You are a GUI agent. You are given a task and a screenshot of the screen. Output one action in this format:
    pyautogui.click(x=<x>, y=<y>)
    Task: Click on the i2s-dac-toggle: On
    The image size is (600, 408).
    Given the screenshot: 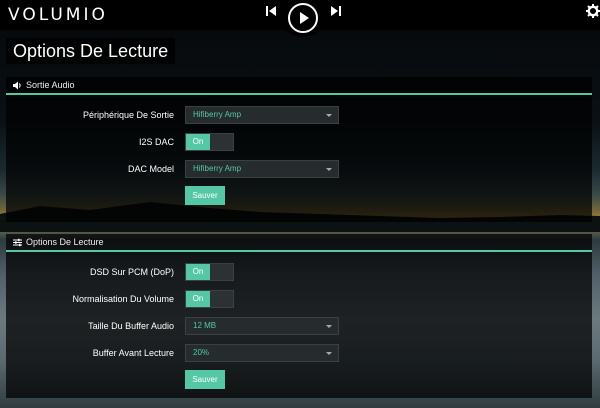 What is the action you would take?
    pyautogui.click(x=209, y=142)
    